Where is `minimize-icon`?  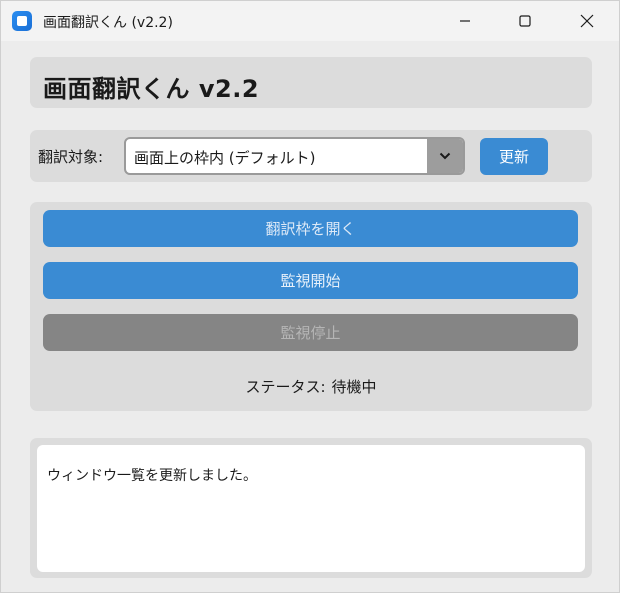
minimize-icon is located at coordinates (465, 21).